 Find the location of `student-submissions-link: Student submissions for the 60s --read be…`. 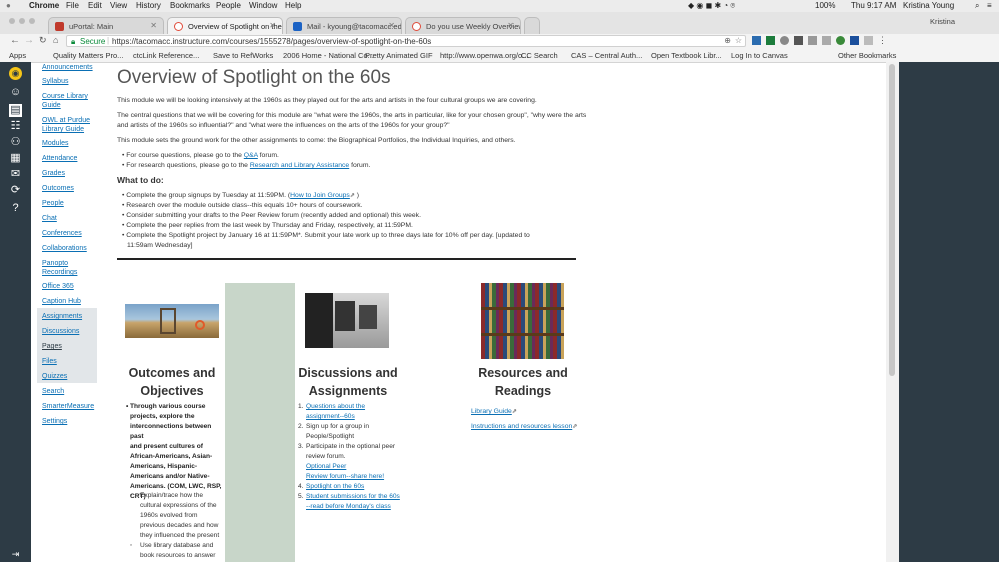

student-submissions-link: Student submissions for the 60s --read be… is located at coordinates (357, 502).